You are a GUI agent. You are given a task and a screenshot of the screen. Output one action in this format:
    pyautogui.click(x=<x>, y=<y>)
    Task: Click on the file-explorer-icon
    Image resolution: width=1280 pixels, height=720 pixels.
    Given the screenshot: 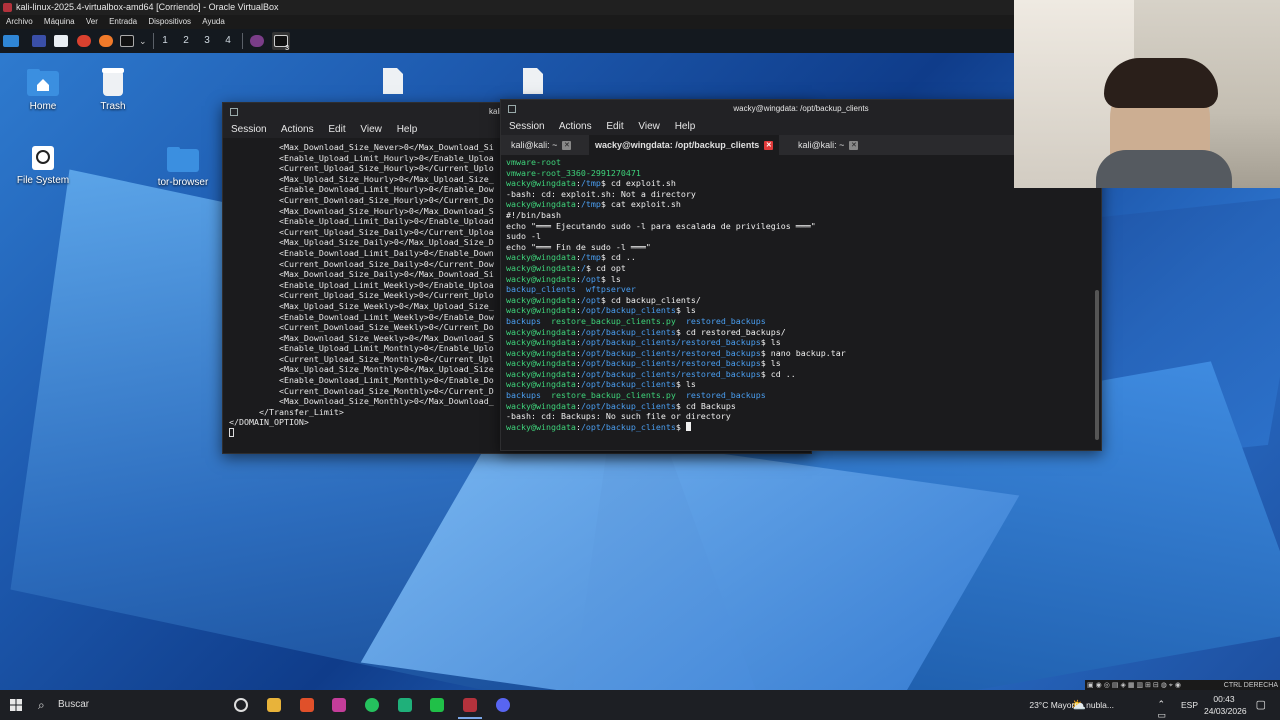 What is the action you would take?
    pyautogui.click(x=274, y=705)
    